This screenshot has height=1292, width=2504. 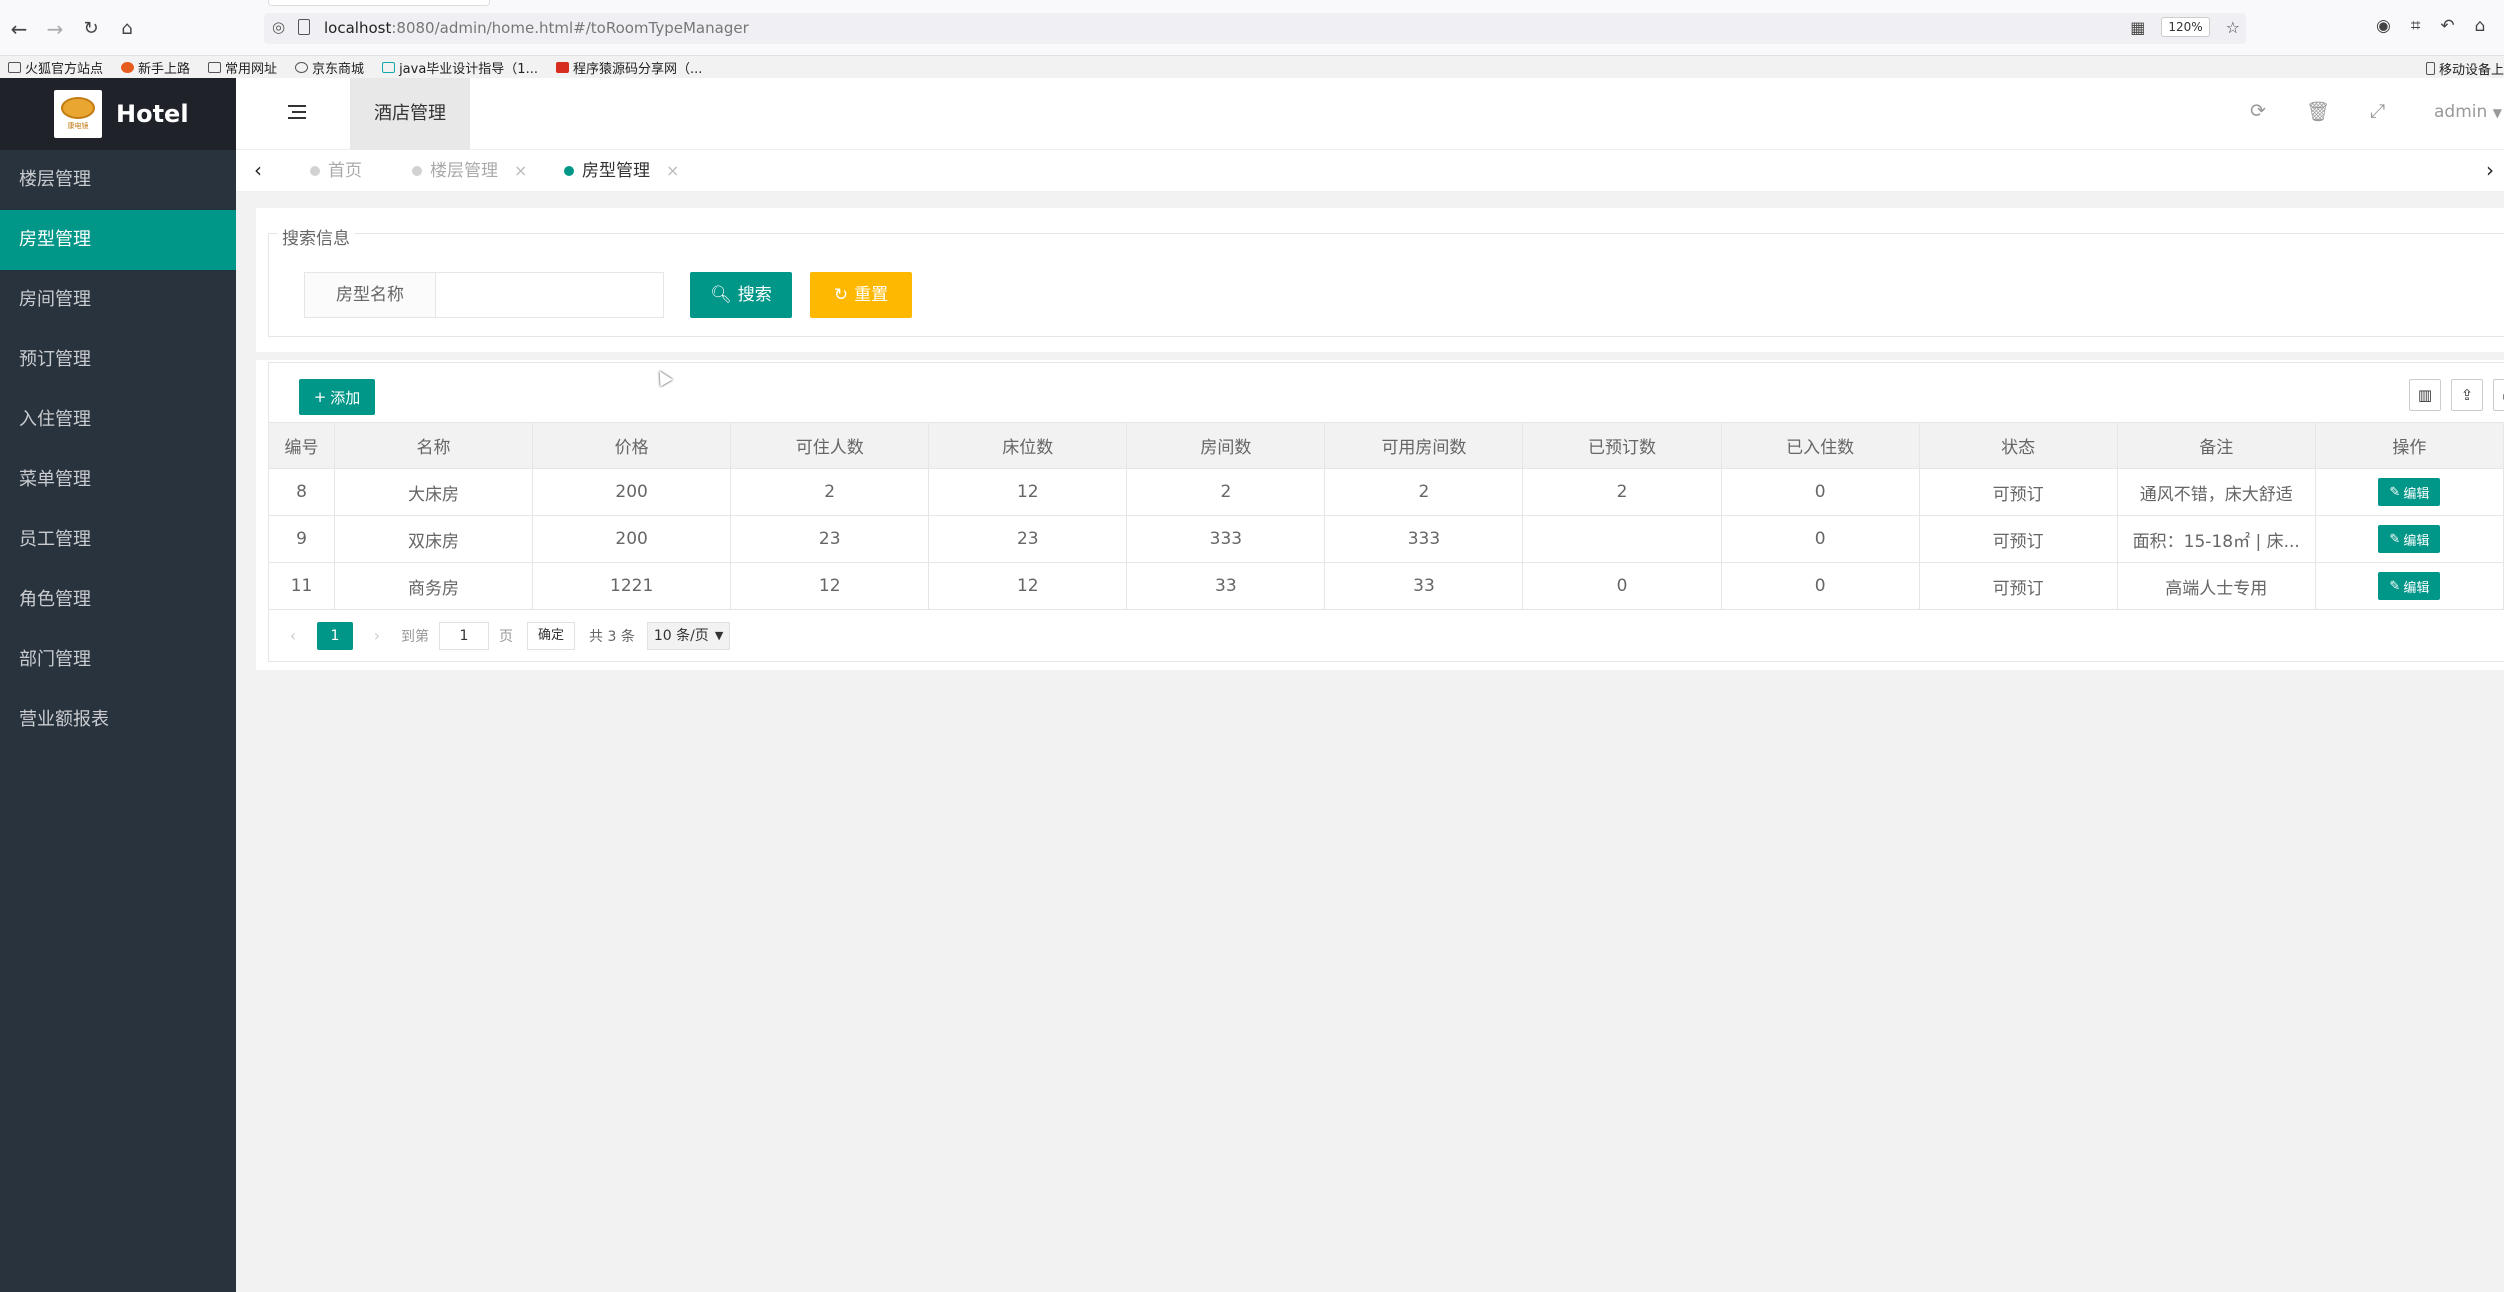 I want to click on reset-icon: ↻, so click(x=841, y=295).